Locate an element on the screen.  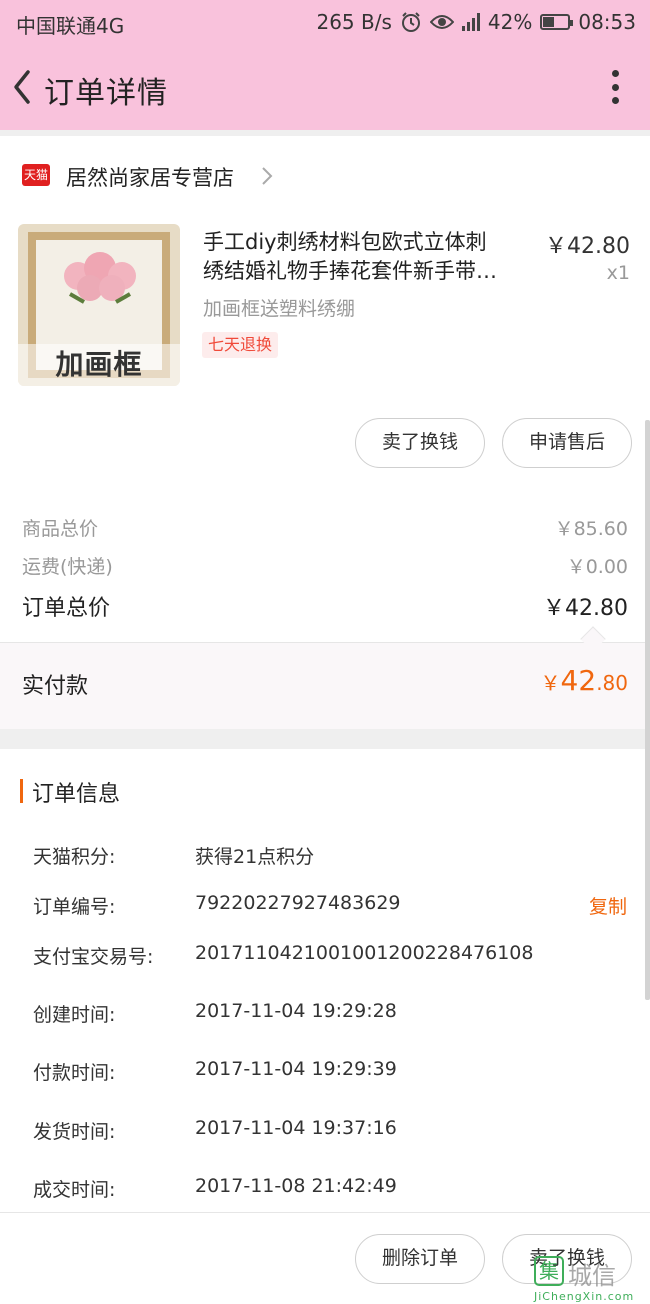
app-header: 订单详情 is located at coordinates (325, 87).